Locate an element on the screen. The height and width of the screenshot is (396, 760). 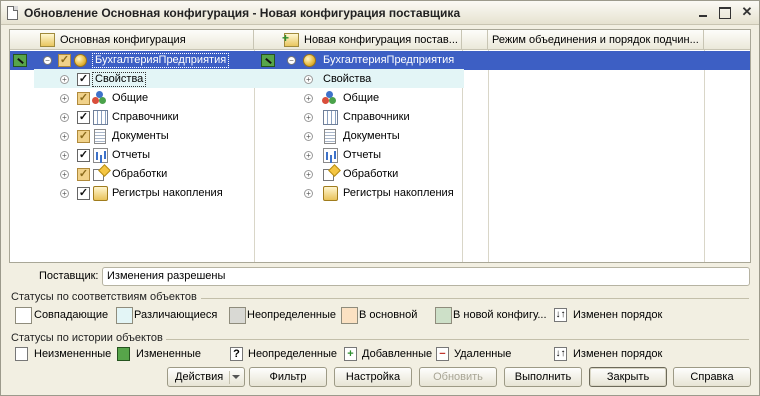
legend-changed: Измененные is located at coordinates (167, 354).